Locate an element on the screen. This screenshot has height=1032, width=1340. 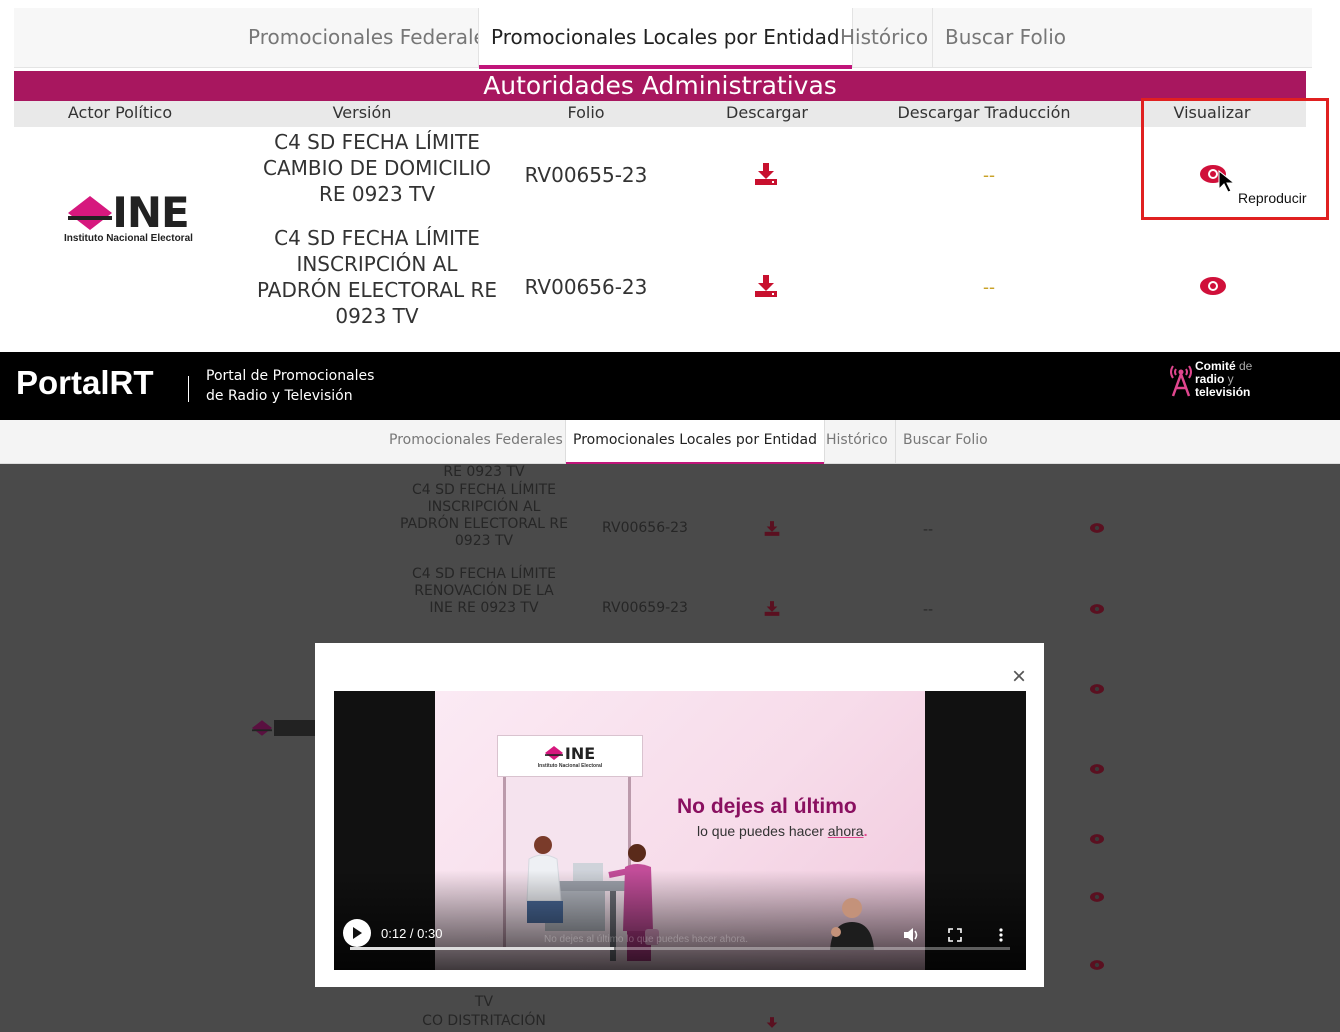
video-progress-bar is located at coordinates (680, 948).